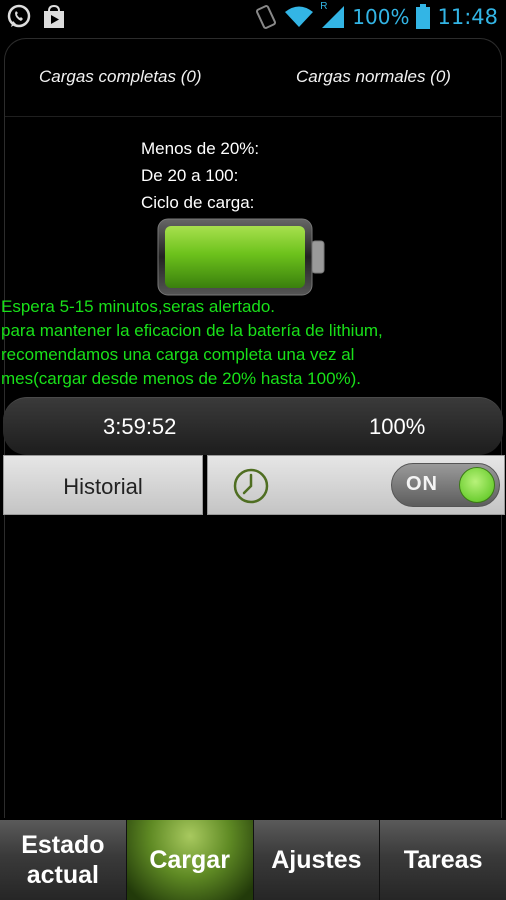 The height and width of the screenshot is (900, 506). I want to click on switch-state-label: ON, so click(422, 484).